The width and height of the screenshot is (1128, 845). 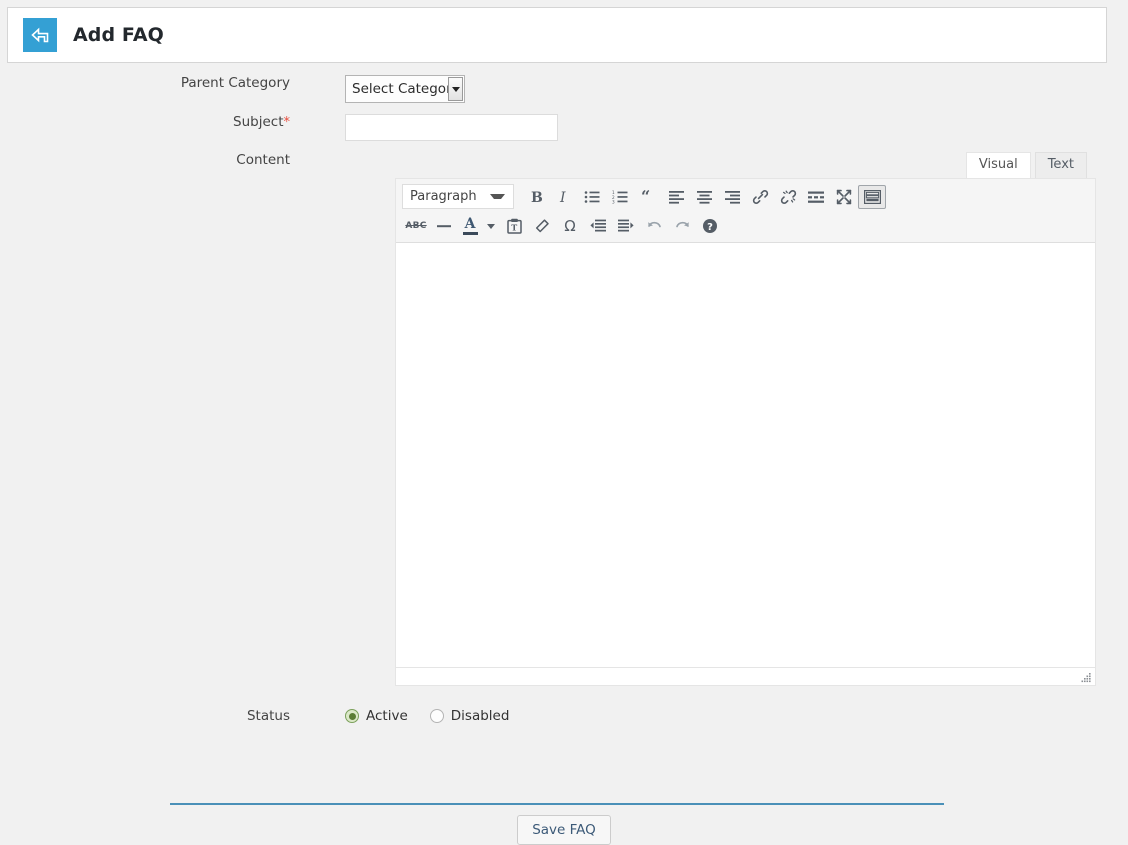 I want to click on decrease-indent-button, so click(x=598, y=226).